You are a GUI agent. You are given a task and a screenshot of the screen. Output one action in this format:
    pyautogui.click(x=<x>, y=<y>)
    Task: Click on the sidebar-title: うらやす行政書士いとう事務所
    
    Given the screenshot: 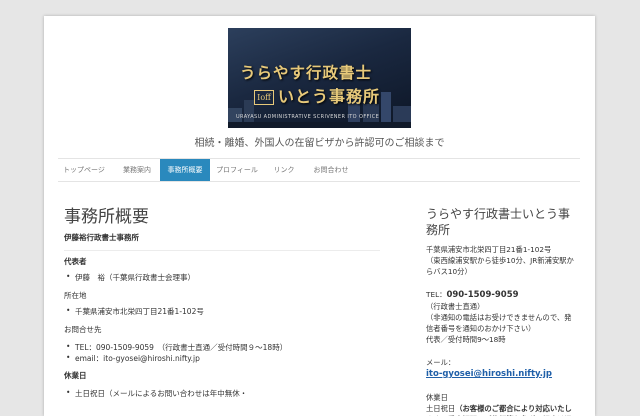 What is the action you would take?
    pyautogui.click(x=498, y=222)
    